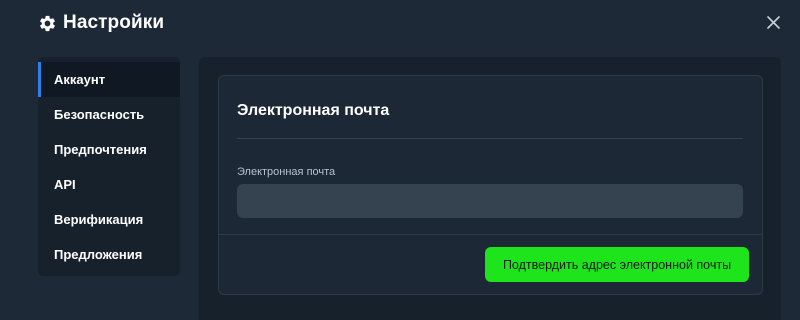  What do you see at coordinates (98, 254) in the screenshot?
I see `sidebar-item-label: Предложения` at bounding box center [98, 254].